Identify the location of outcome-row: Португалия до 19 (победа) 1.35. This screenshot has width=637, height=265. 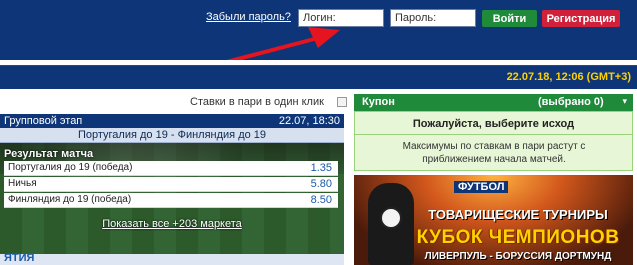
(171, 168).